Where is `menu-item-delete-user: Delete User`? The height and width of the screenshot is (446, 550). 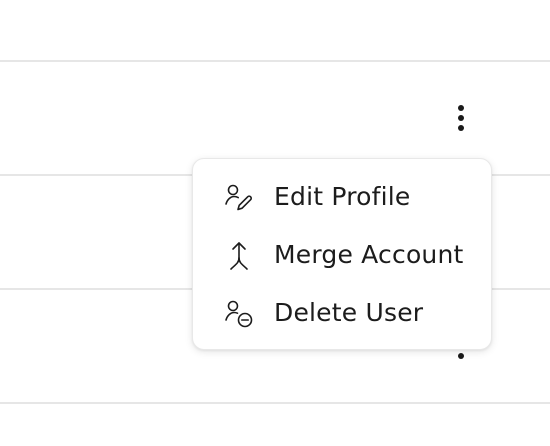 menu-item-delete-user: Delete User is located at coordinates (342, 313).